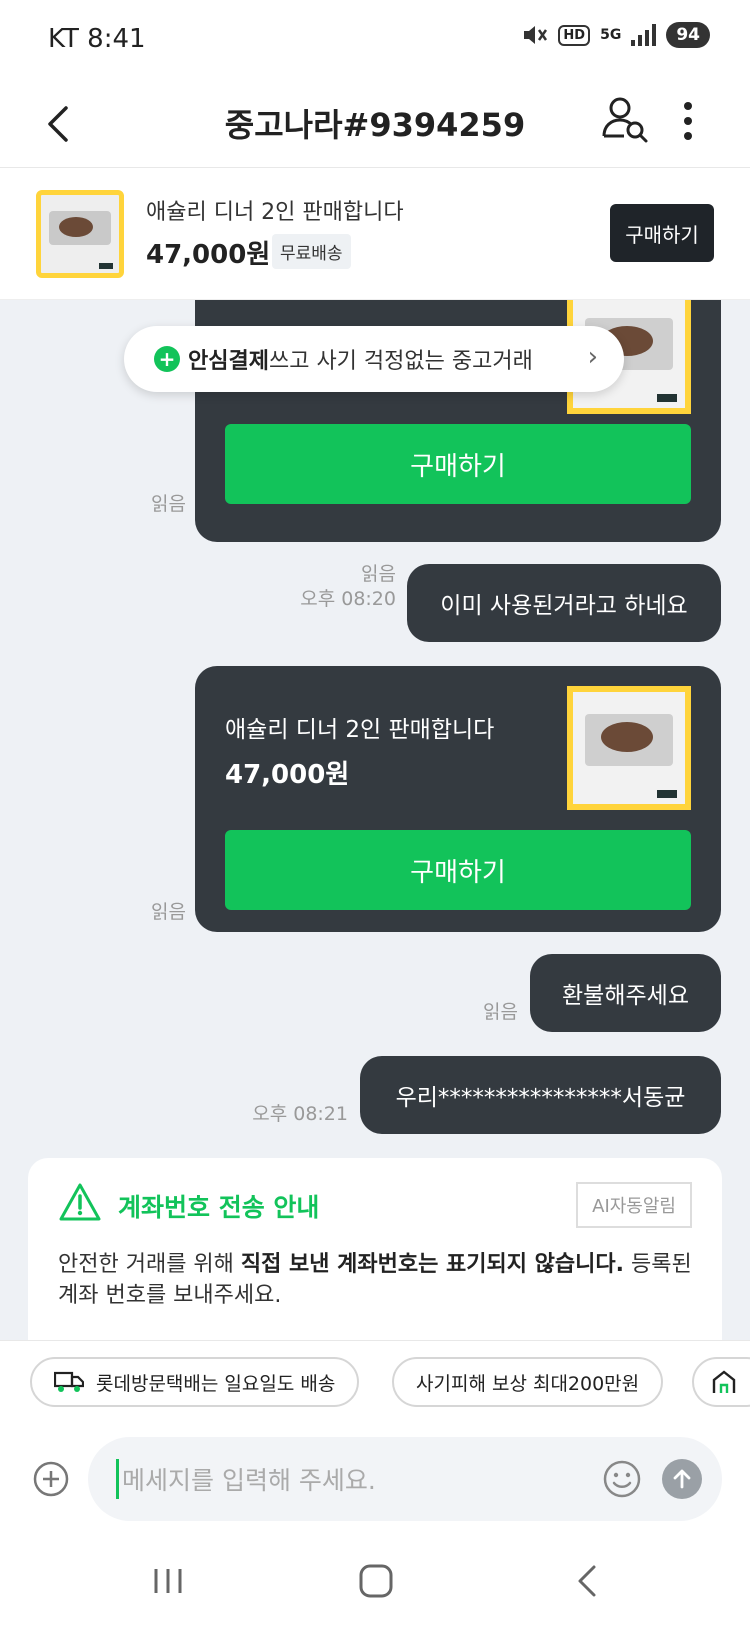 The width and height of the screenshot is (750, 1625). I want to click on safe-payment-banner: + 안심결제 쓰고 사기 걱정없는 중고거래 ›, so click(374, 359).